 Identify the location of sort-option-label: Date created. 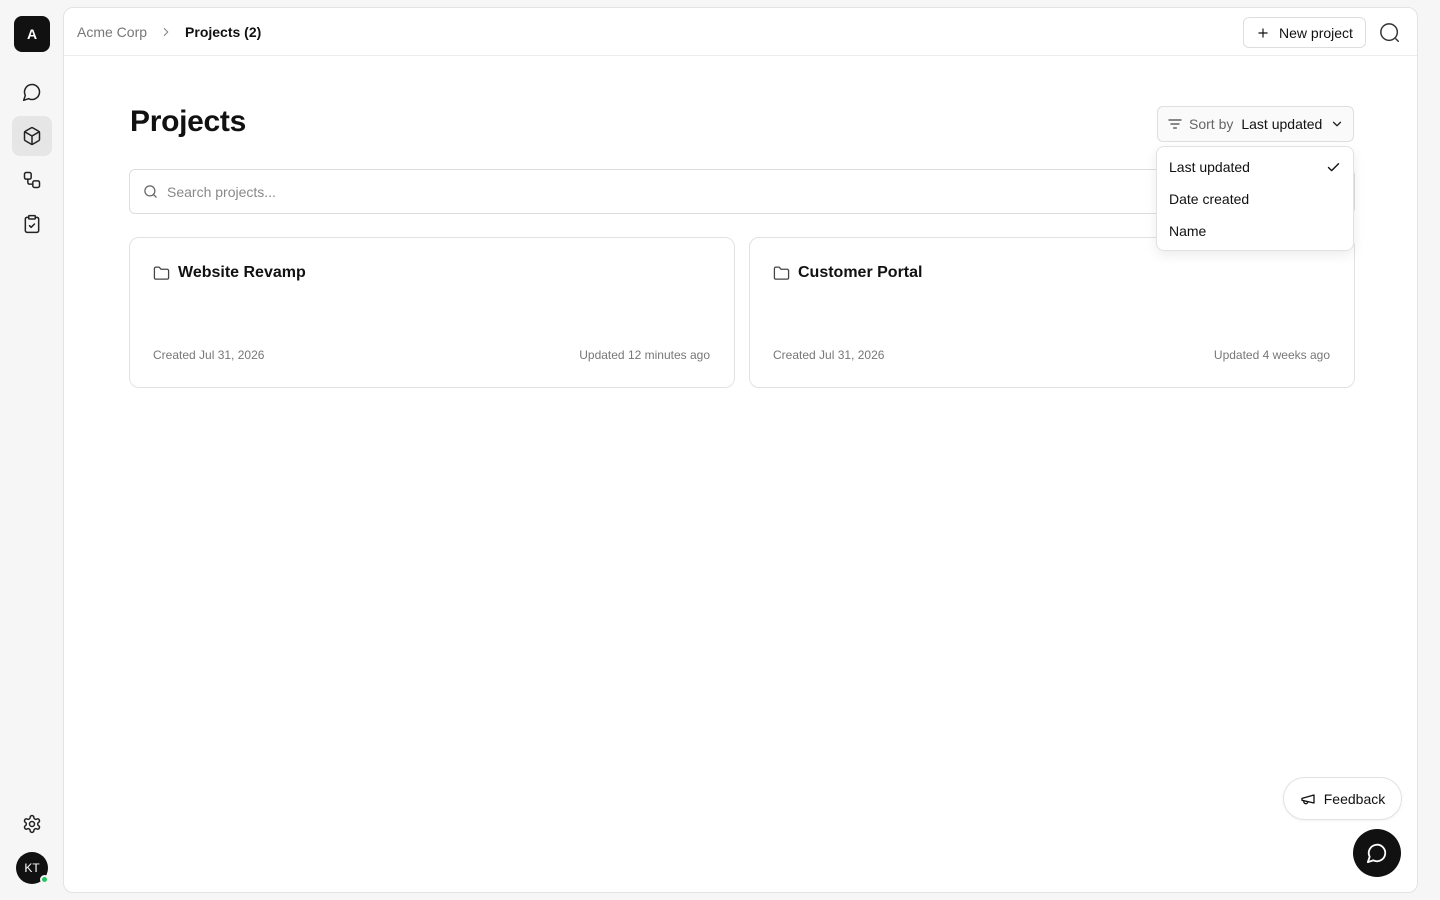
(1209, 199).